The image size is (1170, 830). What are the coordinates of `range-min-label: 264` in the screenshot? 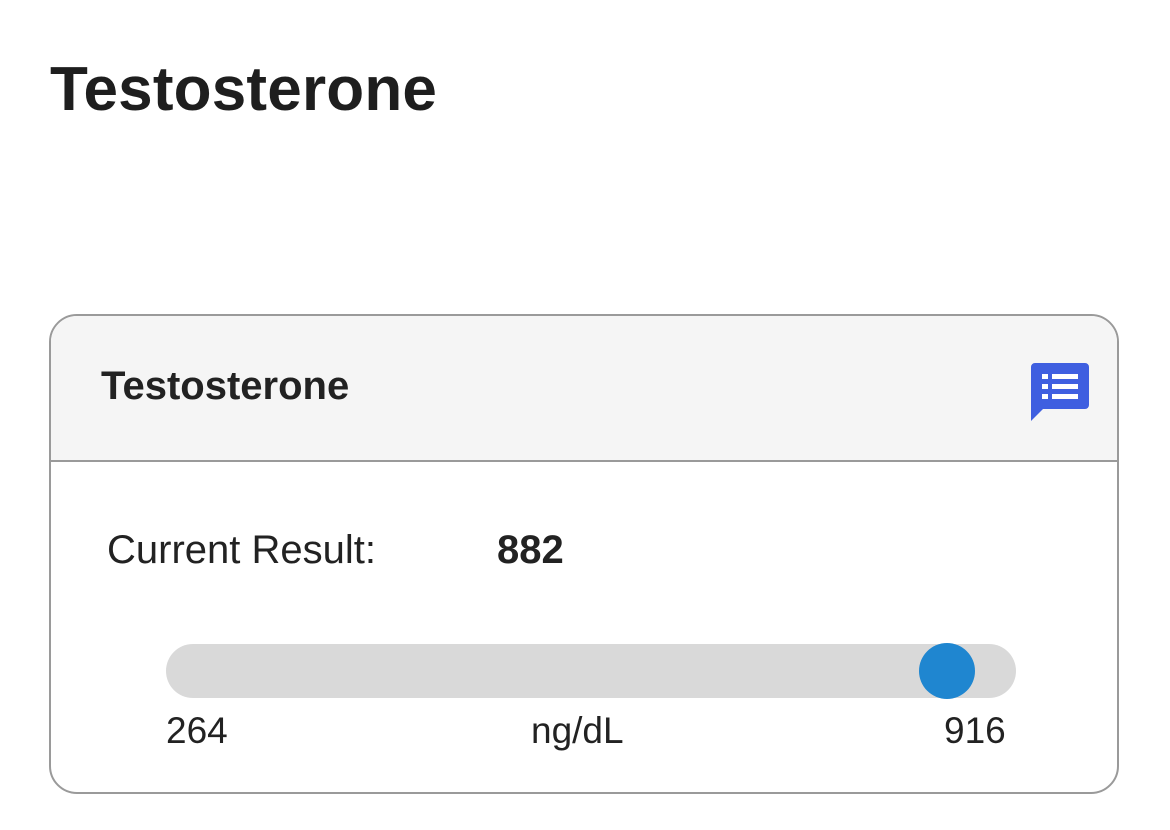 It's located at (197, 730).